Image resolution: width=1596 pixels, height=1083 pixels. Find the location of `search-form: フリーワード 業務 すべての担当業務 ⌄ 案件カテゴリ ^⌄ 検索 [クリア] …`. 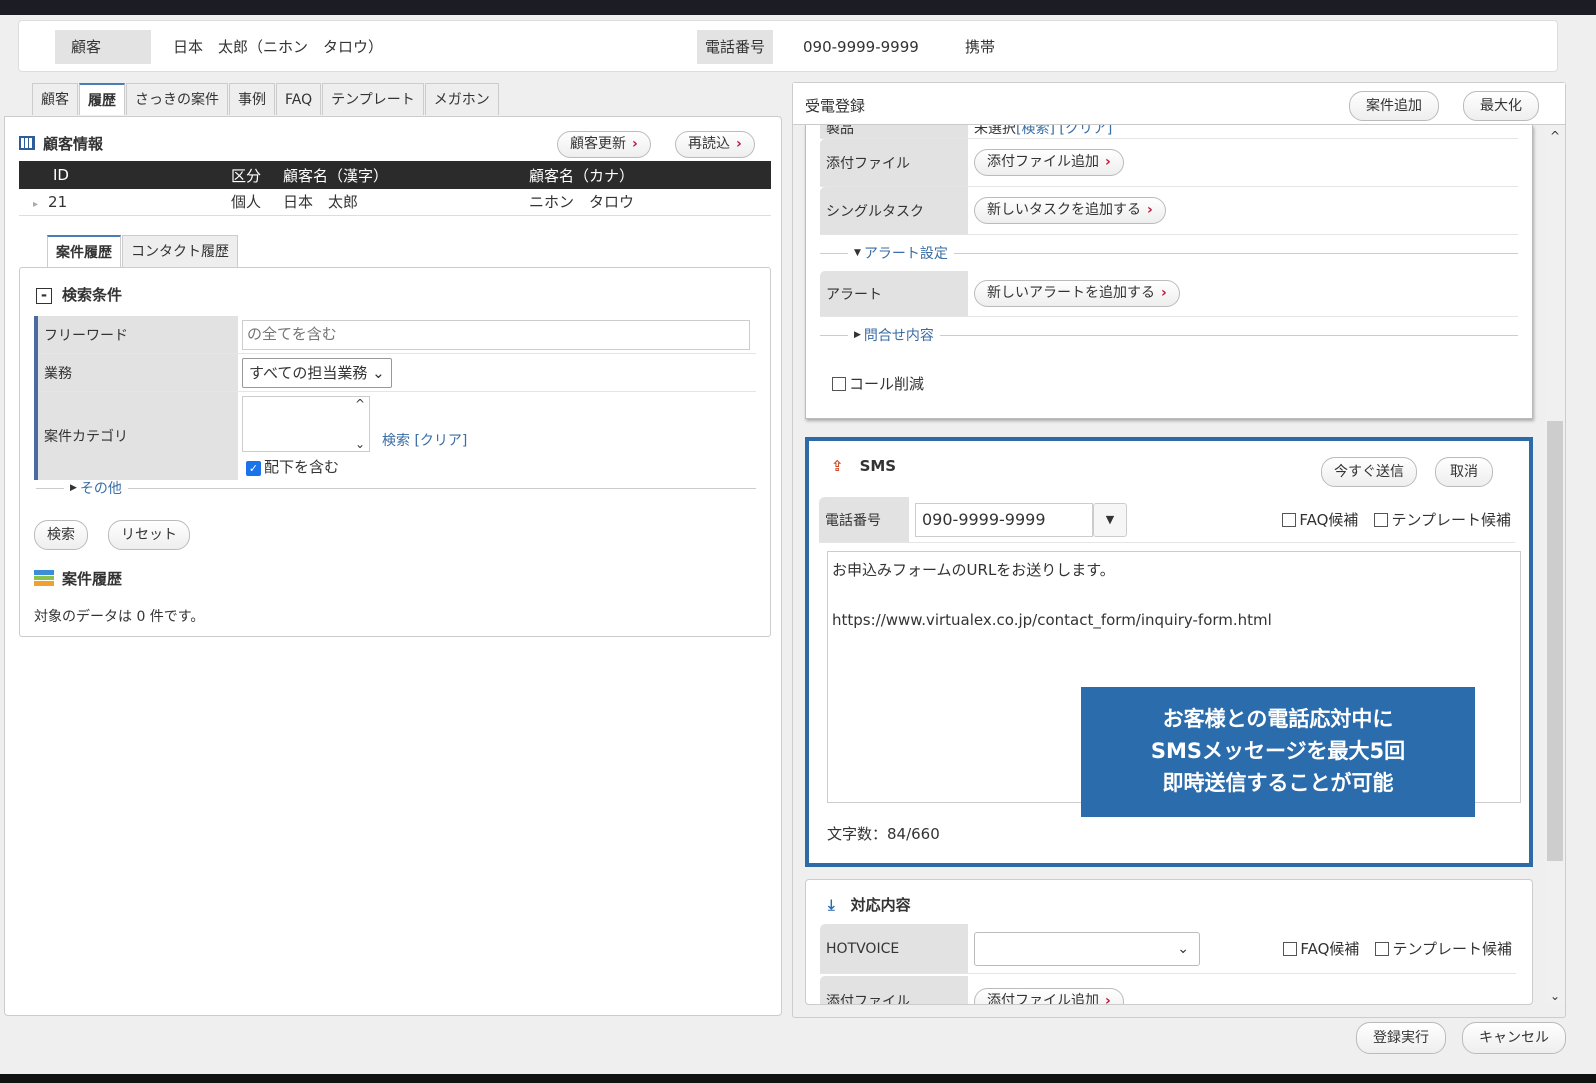

search-form: フリーワード 業務 すべての担当業務 ⌄ 案件カテゴリ ^⌄ 検索 [クリア] … is located at coordinates (395, 398).